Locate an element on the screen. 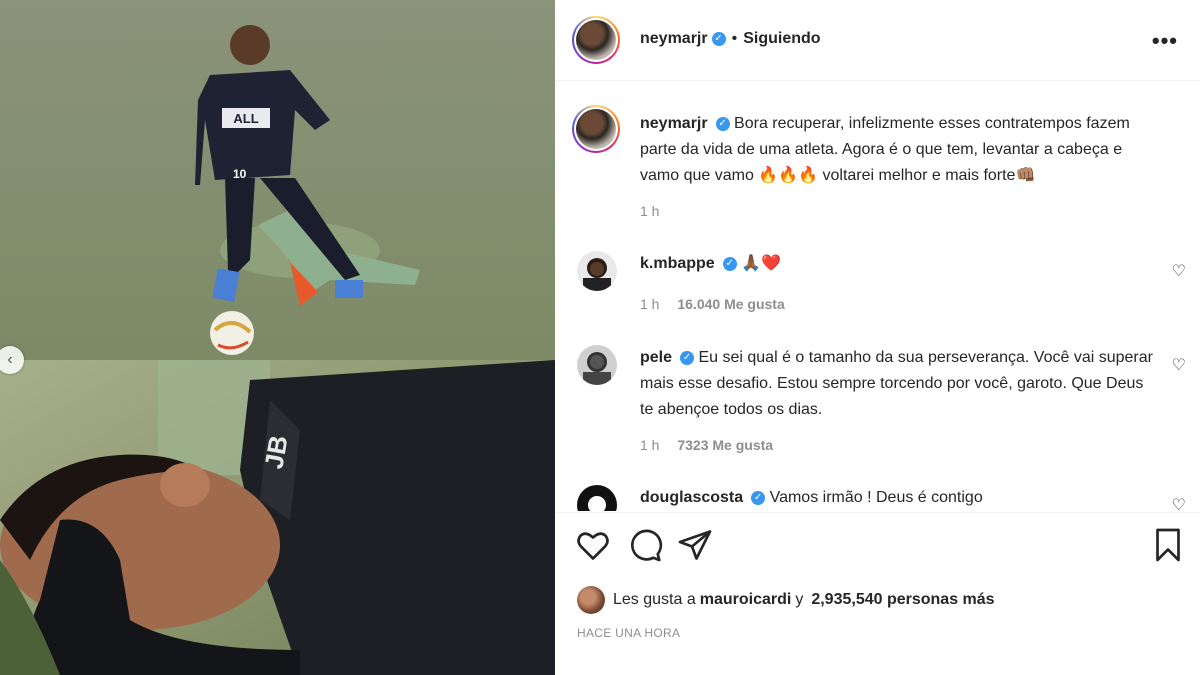  jersey-text: ALL is located at coordinates (245, 118).